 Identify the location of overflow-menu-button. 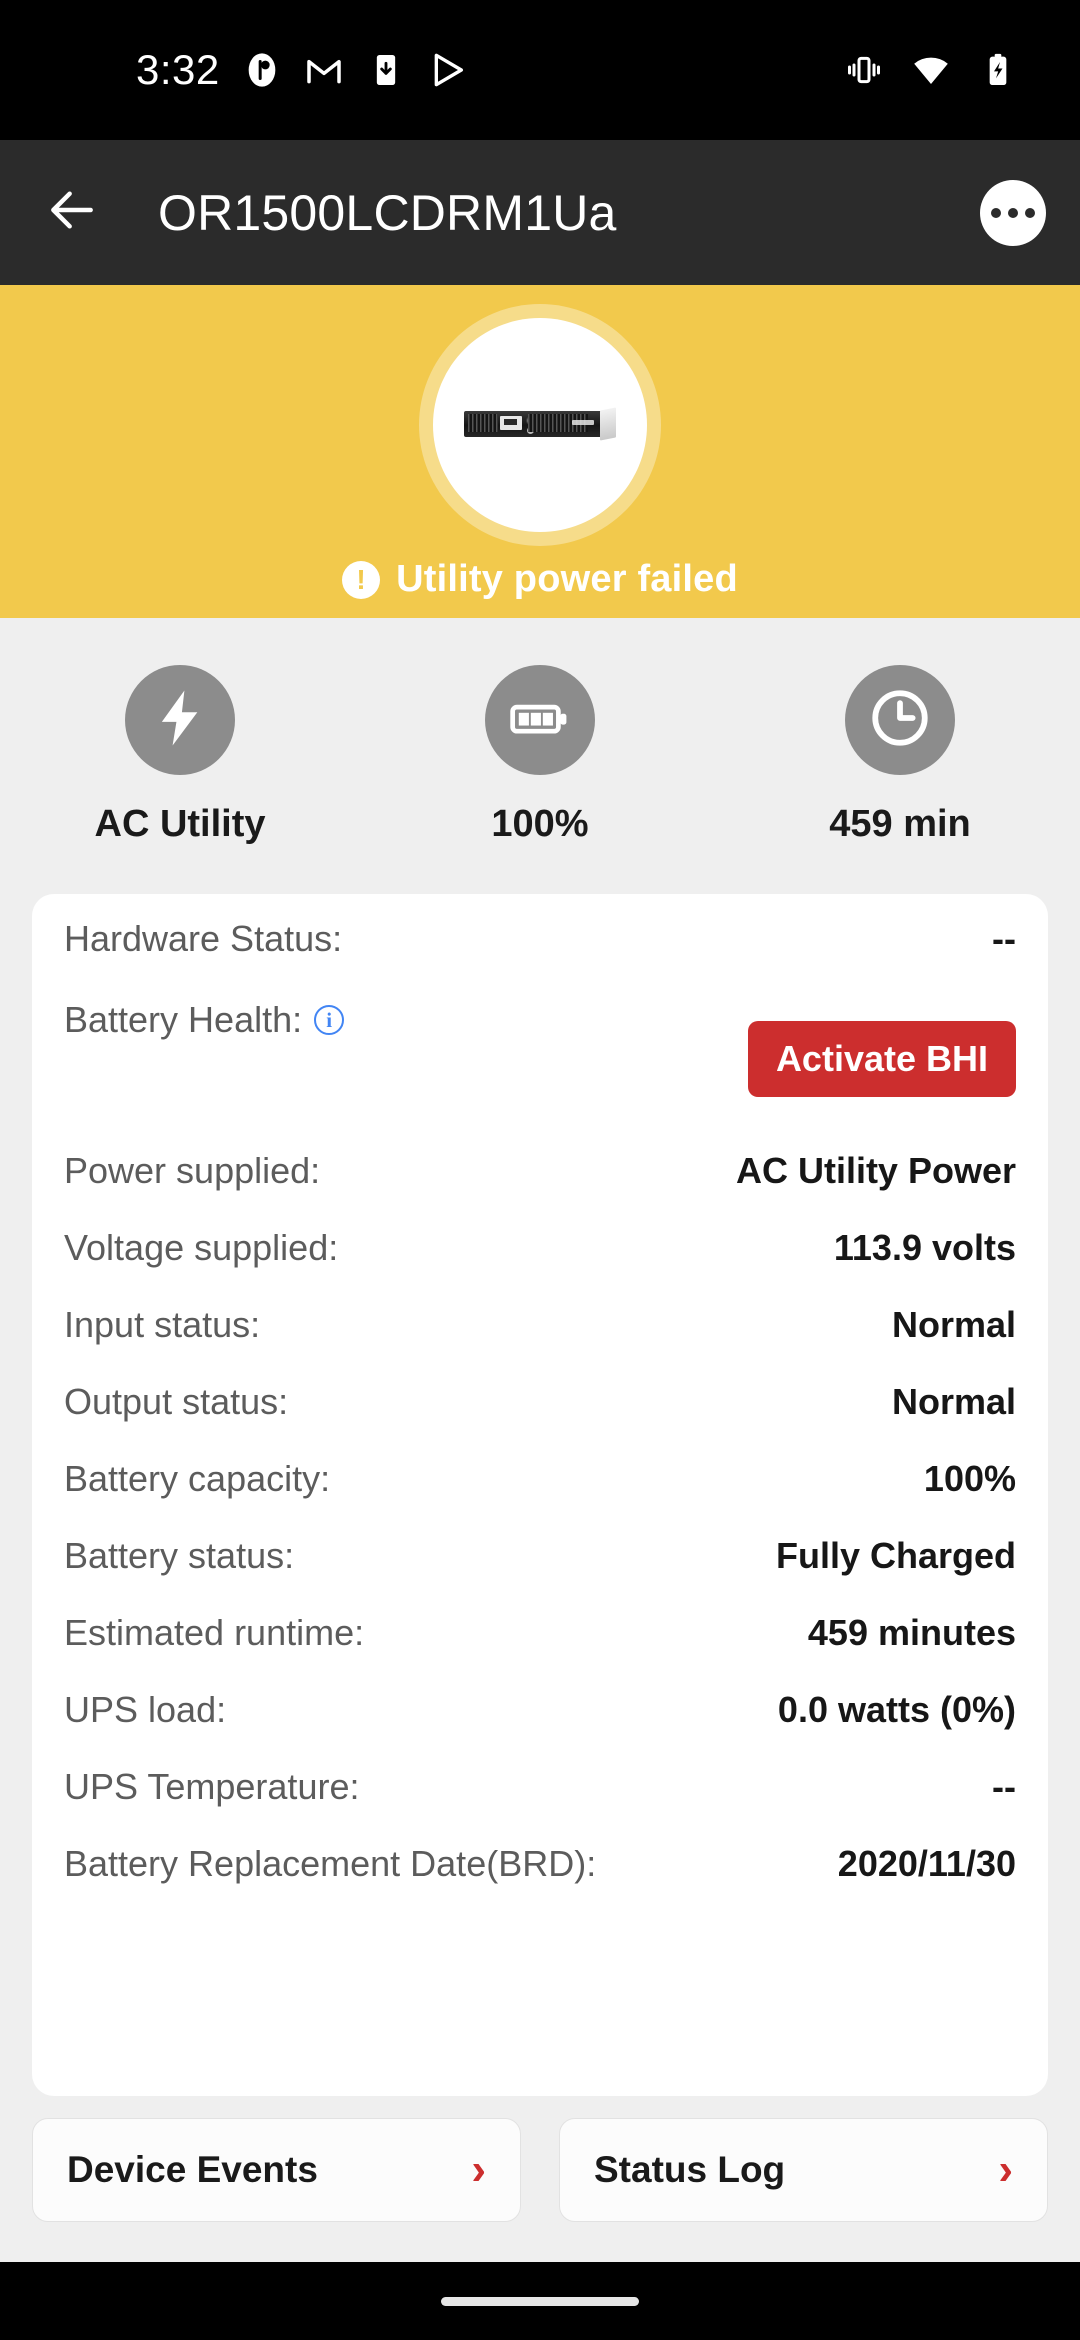
(1013, 212).